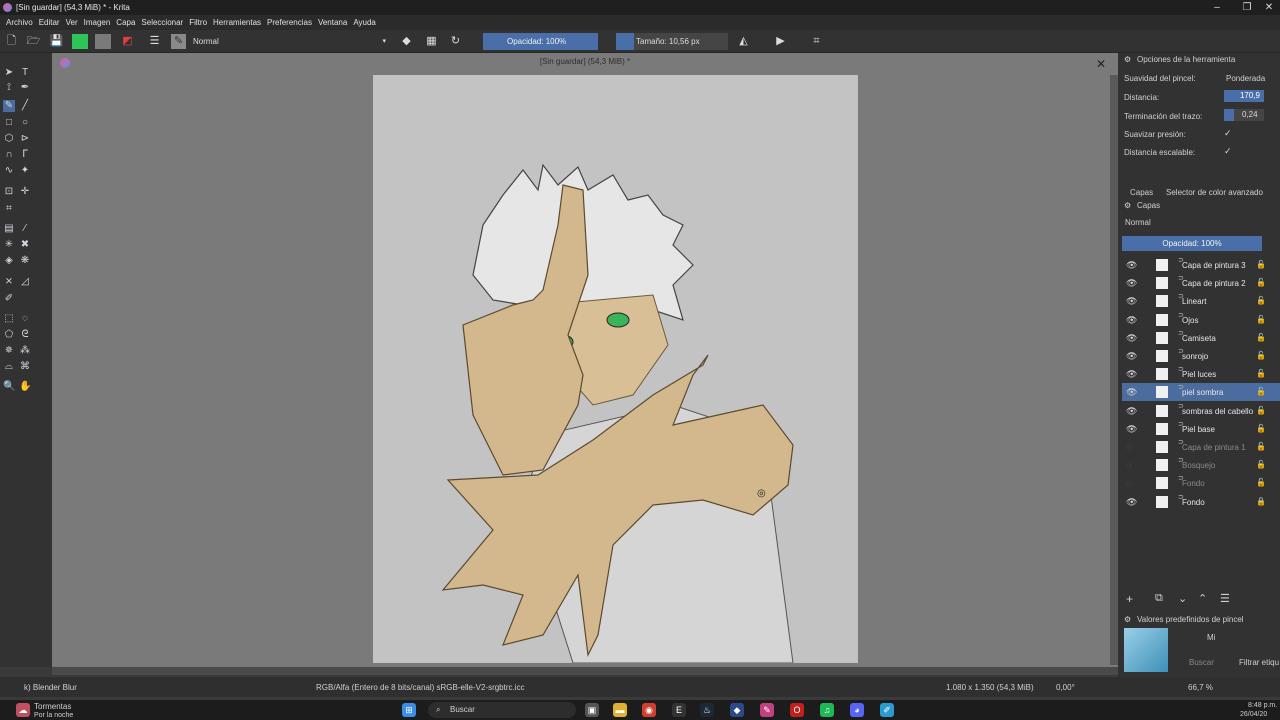  What do you see at coordinates (25, 88) in the screenshot?
I see `calligraphy-tool-icon: ✒` at bounding box center [25, 88].